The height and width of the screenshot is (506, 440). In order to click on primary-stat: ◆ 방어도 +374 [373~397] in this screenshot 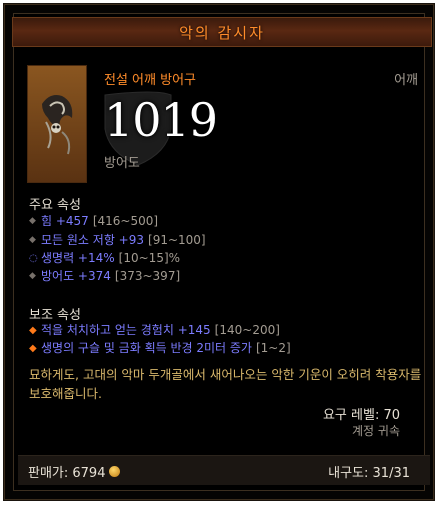, I will do `click(104, 276)`.